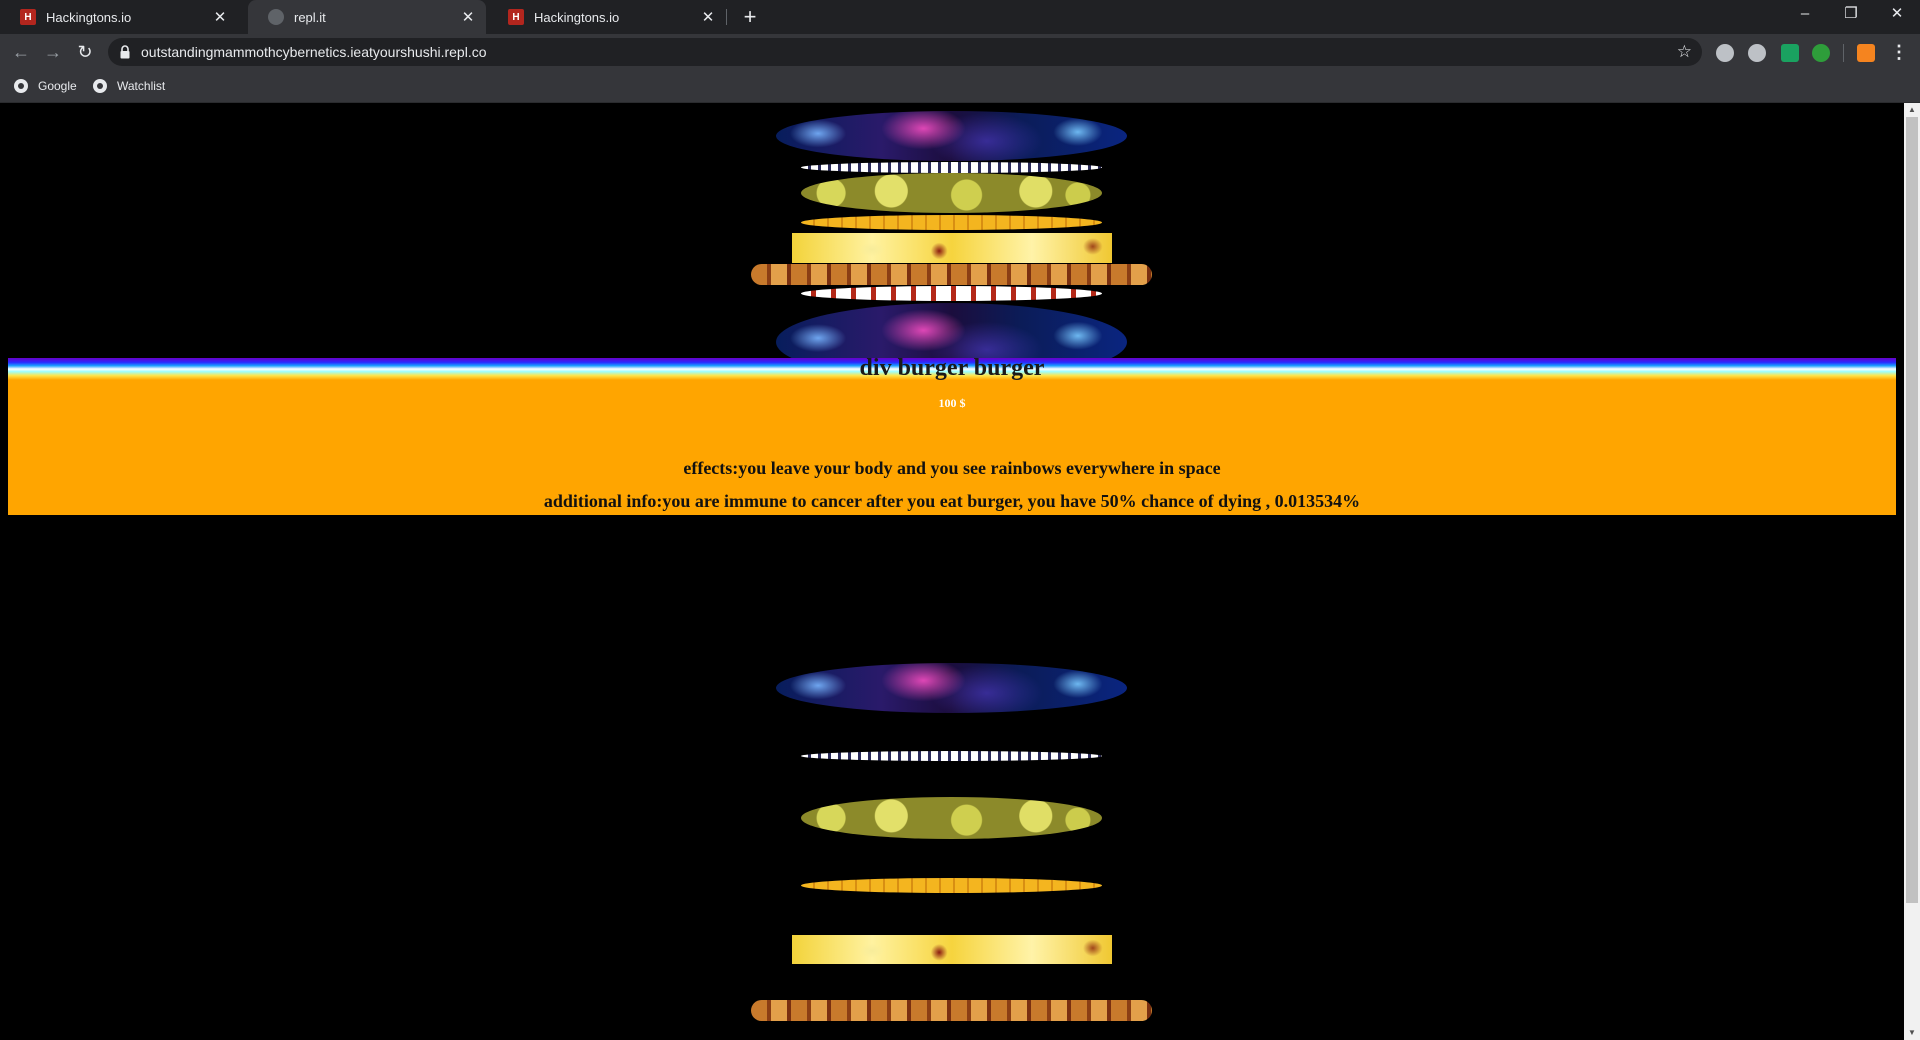 This screenshot has width=1920, height=1040. What do you see at coordinates (1866, 53) in the screenshot?
I see `metamask-icon` at bounding box center [1866, 53].